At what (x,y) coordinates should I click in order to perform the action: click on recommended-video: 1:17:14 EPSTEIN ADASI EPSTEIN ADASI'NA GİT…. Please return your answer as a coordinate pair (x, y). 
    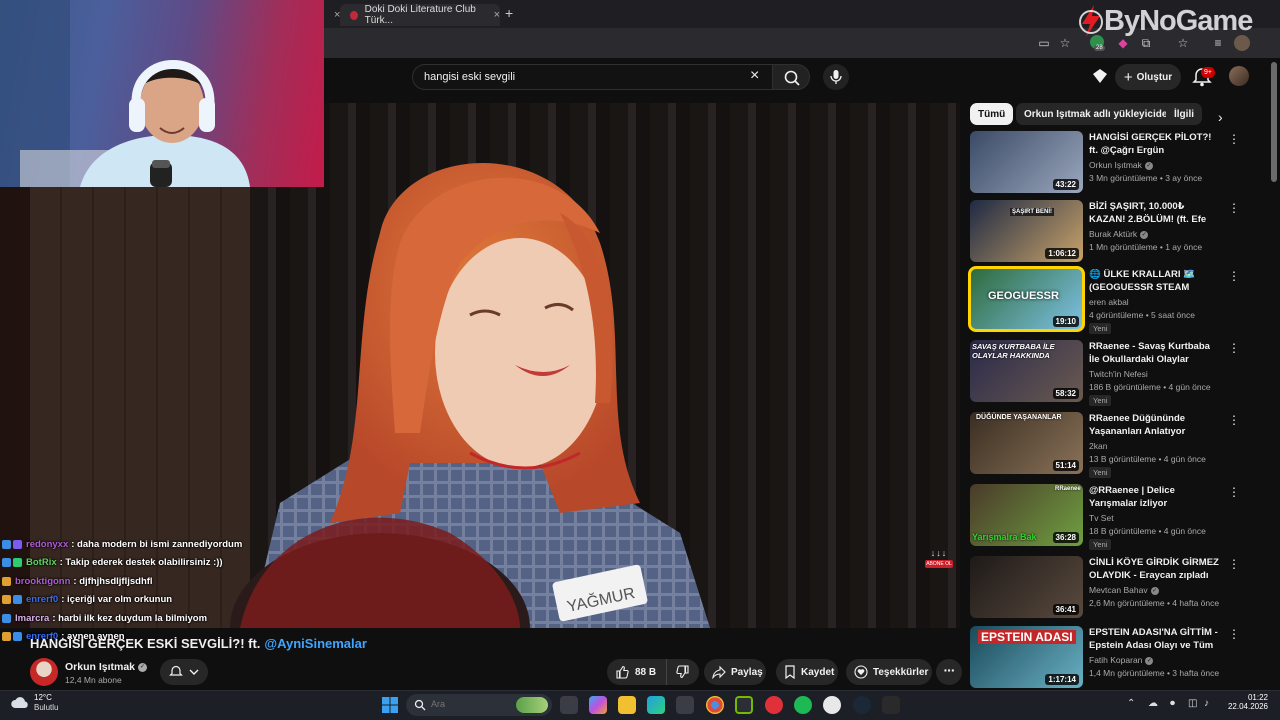
    Looking at the image, I should click on (1105, 658).